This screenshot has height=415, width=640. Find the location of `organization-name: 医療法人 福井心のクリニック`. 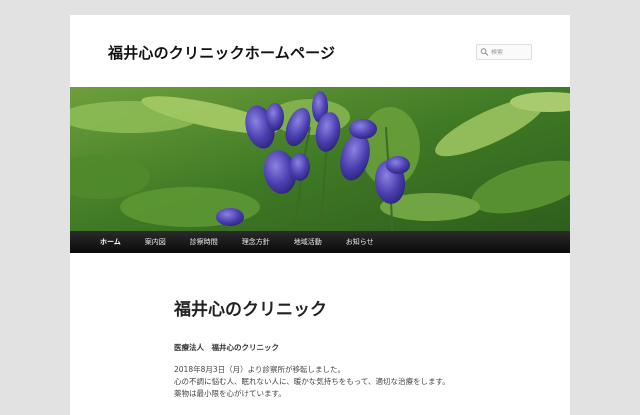

organization-name: 医療法人 福井心のクリニック is located at coordinates (226, 347).